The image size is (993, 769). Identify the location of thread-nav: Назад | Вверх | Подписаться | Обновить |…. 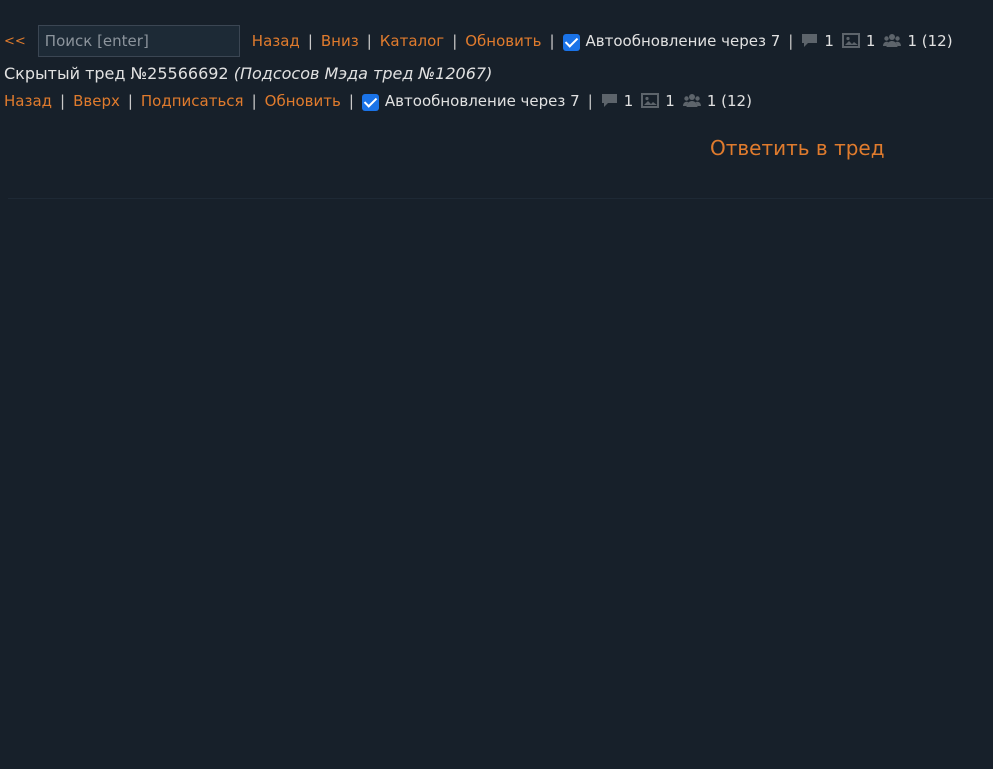
(378, 101).